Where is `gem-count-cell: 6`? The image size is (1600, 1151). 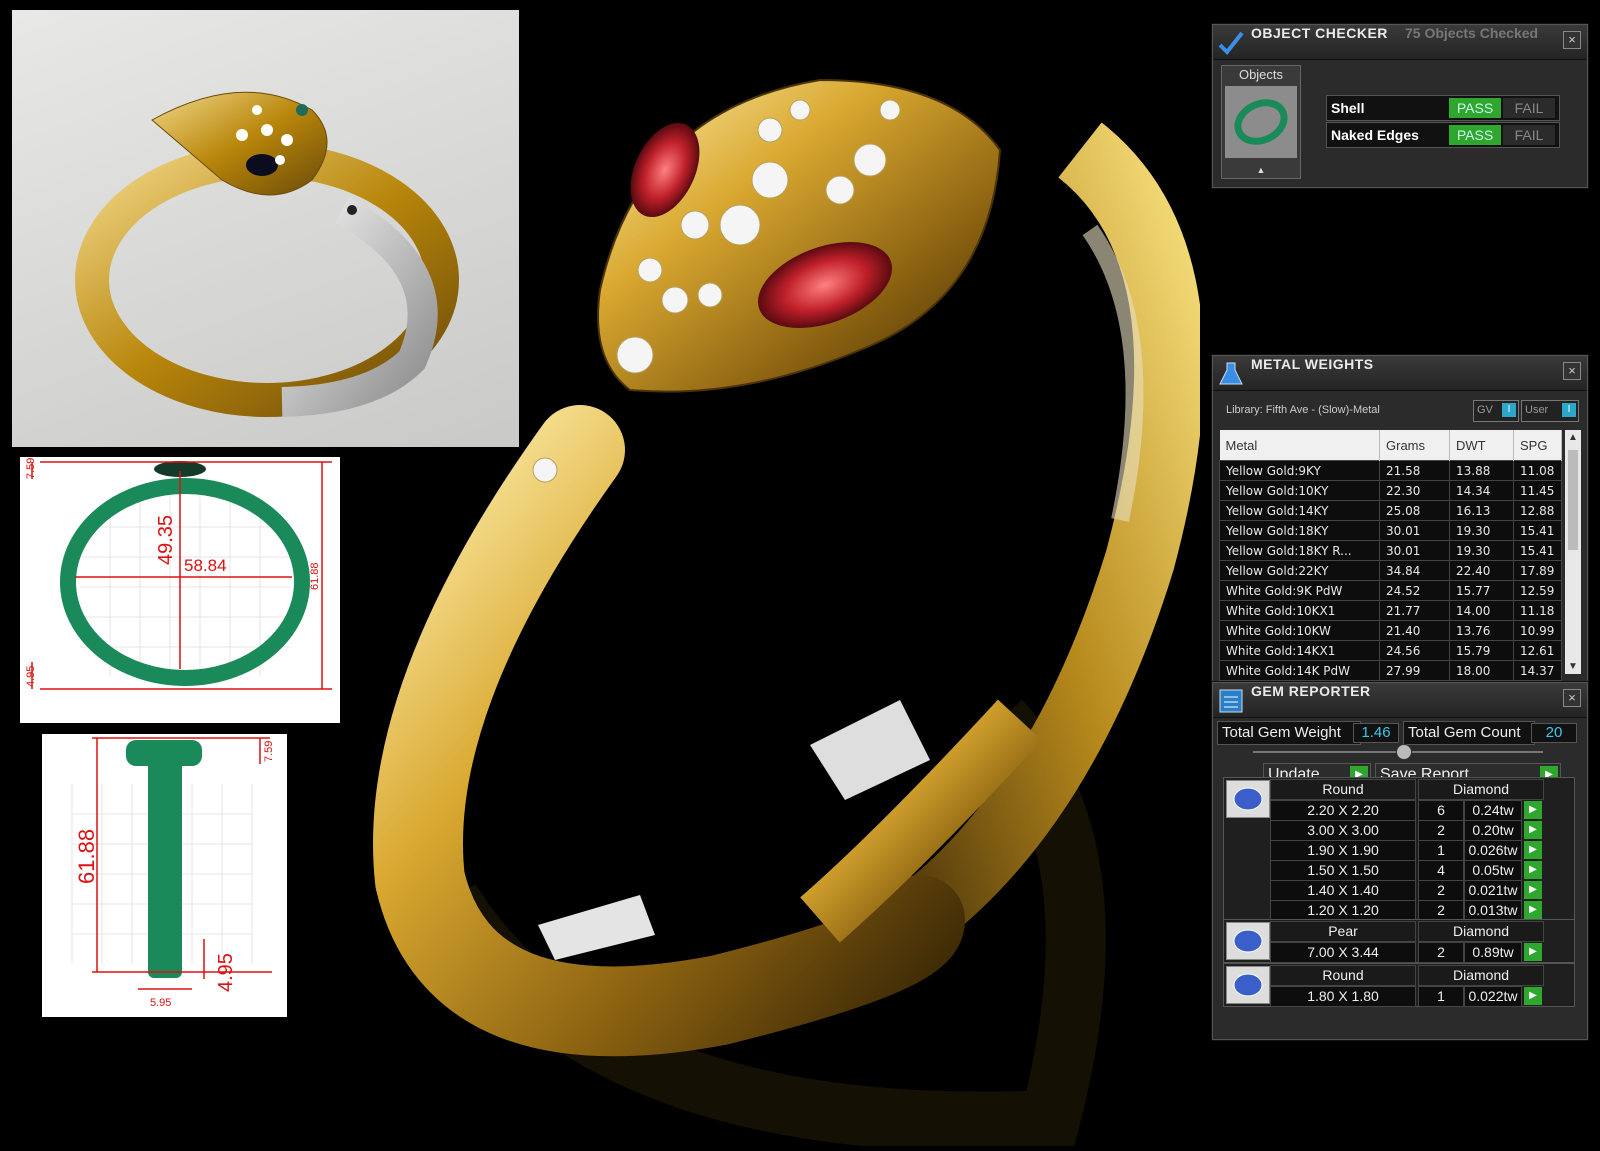 gem-count-cell: 6 is located at coordinates (1441, 810).